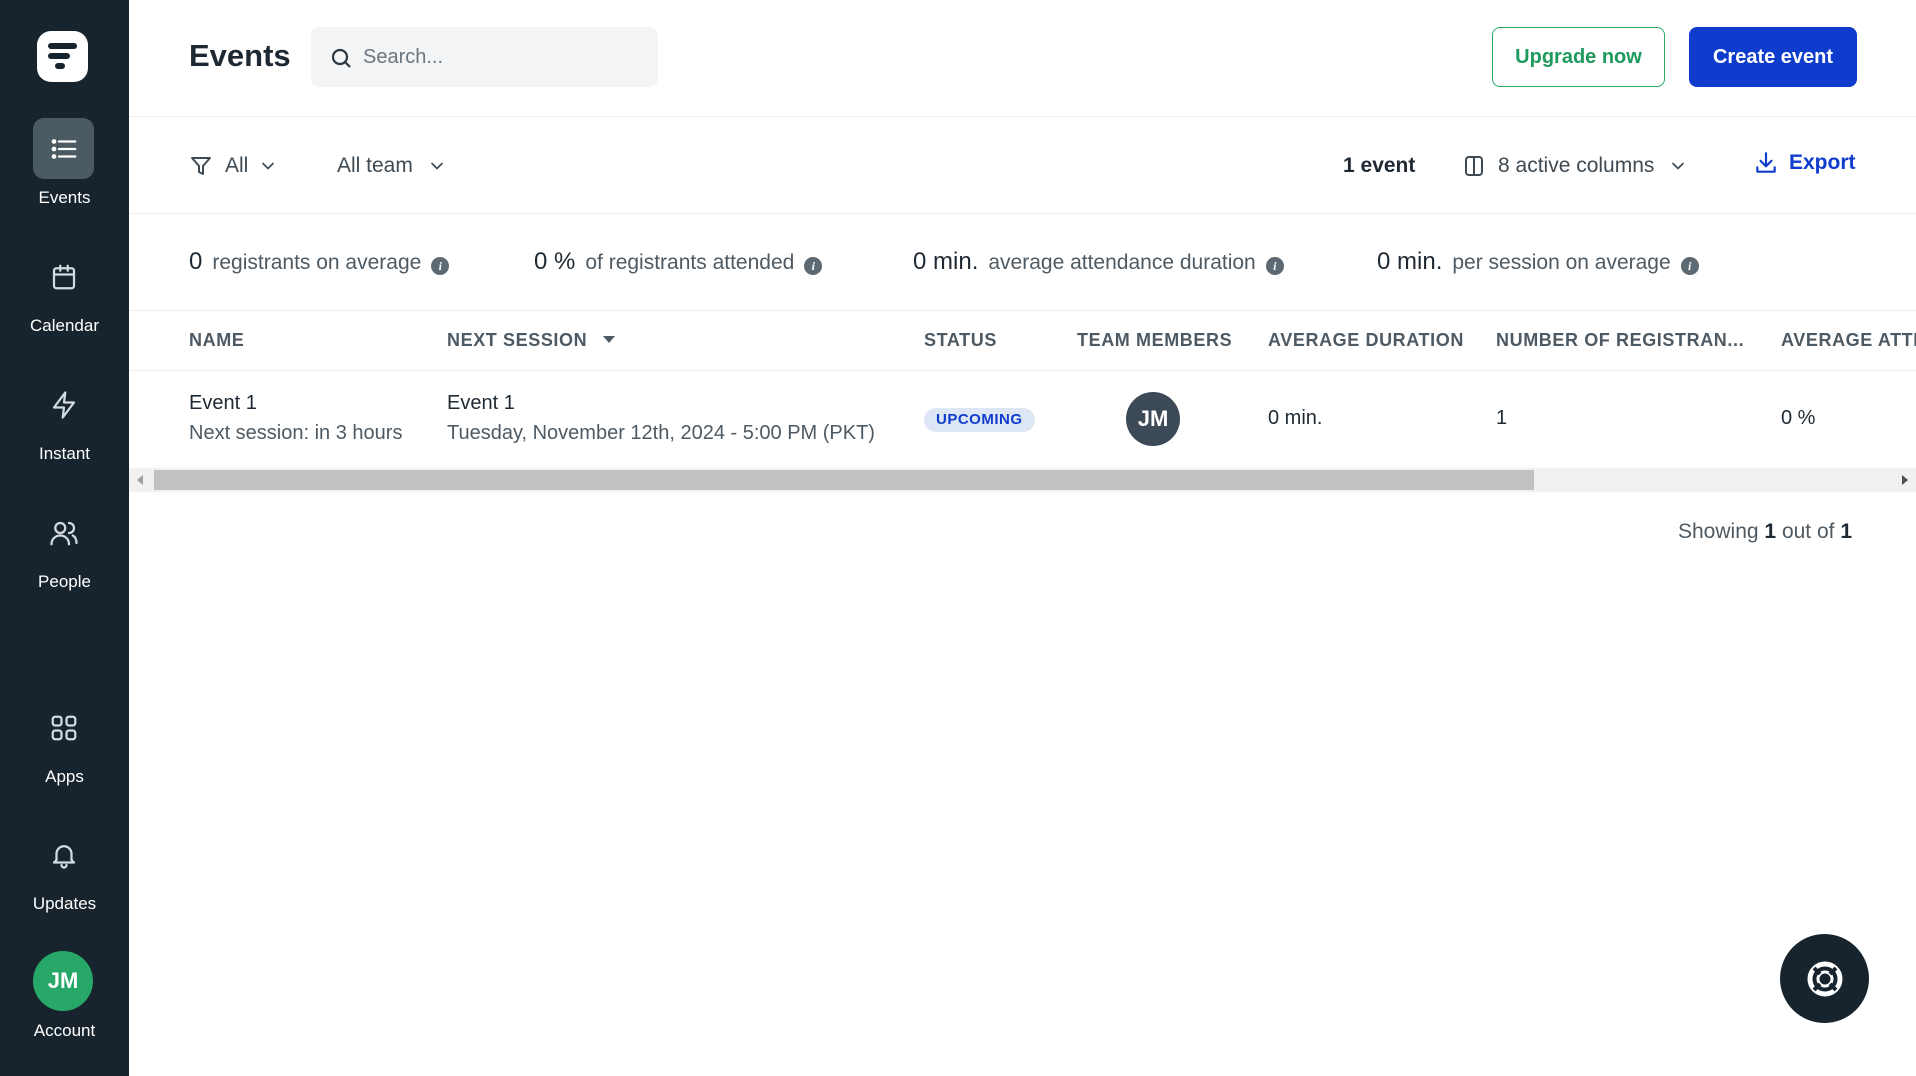 The width and height of the screenshot is (1916, 1076). I want to click on sidebar-item-calendar: Calendar, so click(64, 296).